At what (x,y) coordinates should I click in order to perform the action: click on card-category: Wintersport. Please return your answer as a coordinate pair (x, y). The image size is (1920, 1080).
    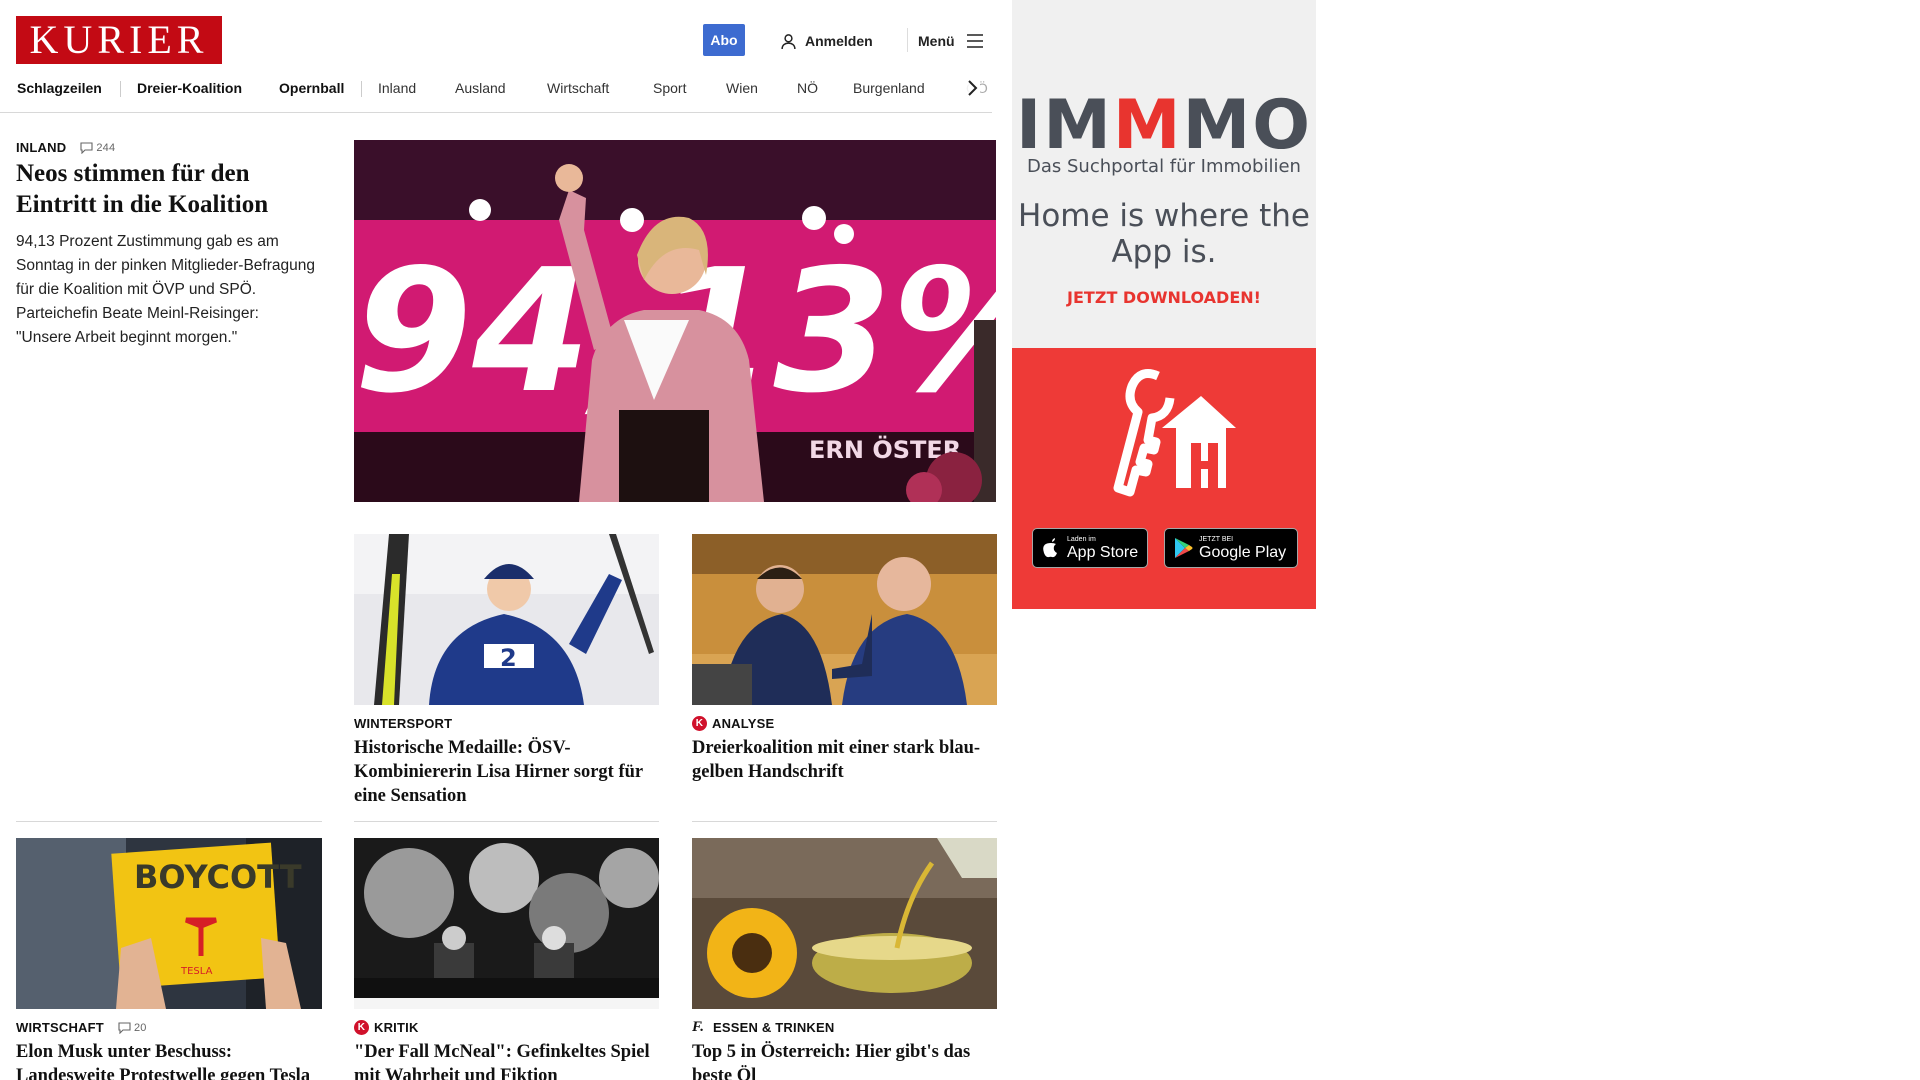
    Looking at the image, I should click on (403, 723).